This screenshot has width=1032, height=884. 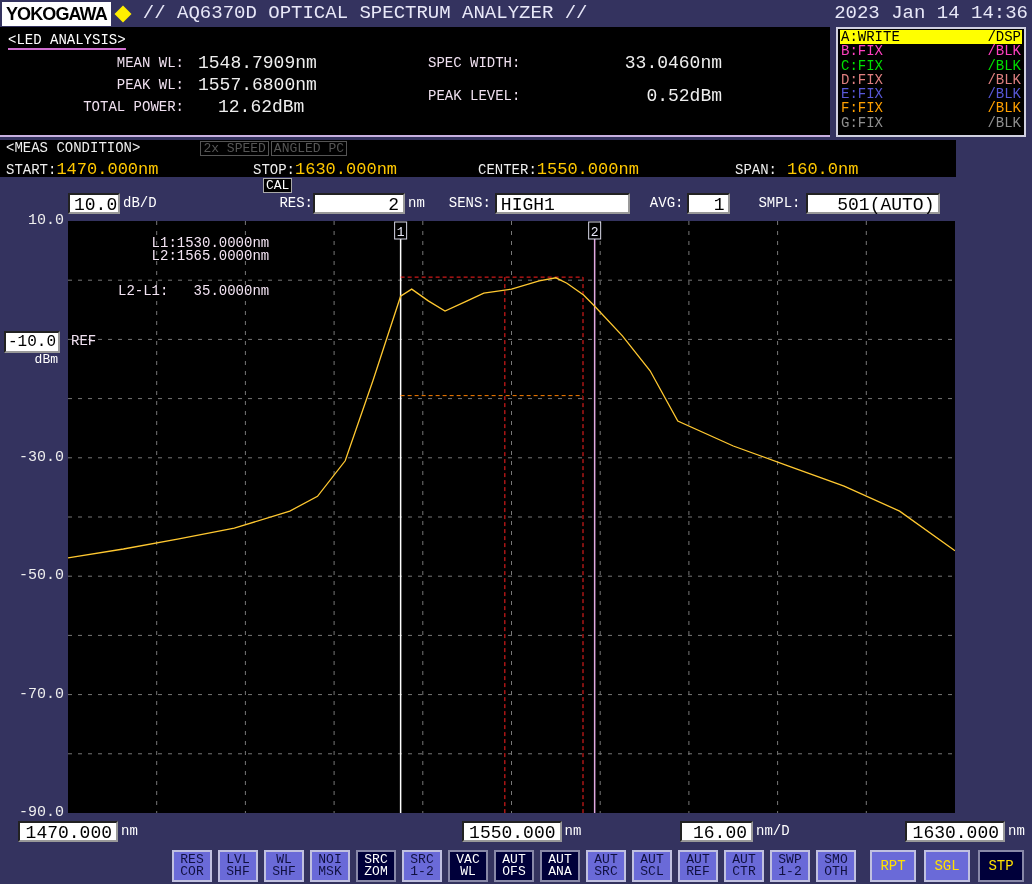 What do you see at coordinates (67, 41) in the screenshot?
I see `panel-title: <LED ANALYSIS>` at bounding box center [67, 41].